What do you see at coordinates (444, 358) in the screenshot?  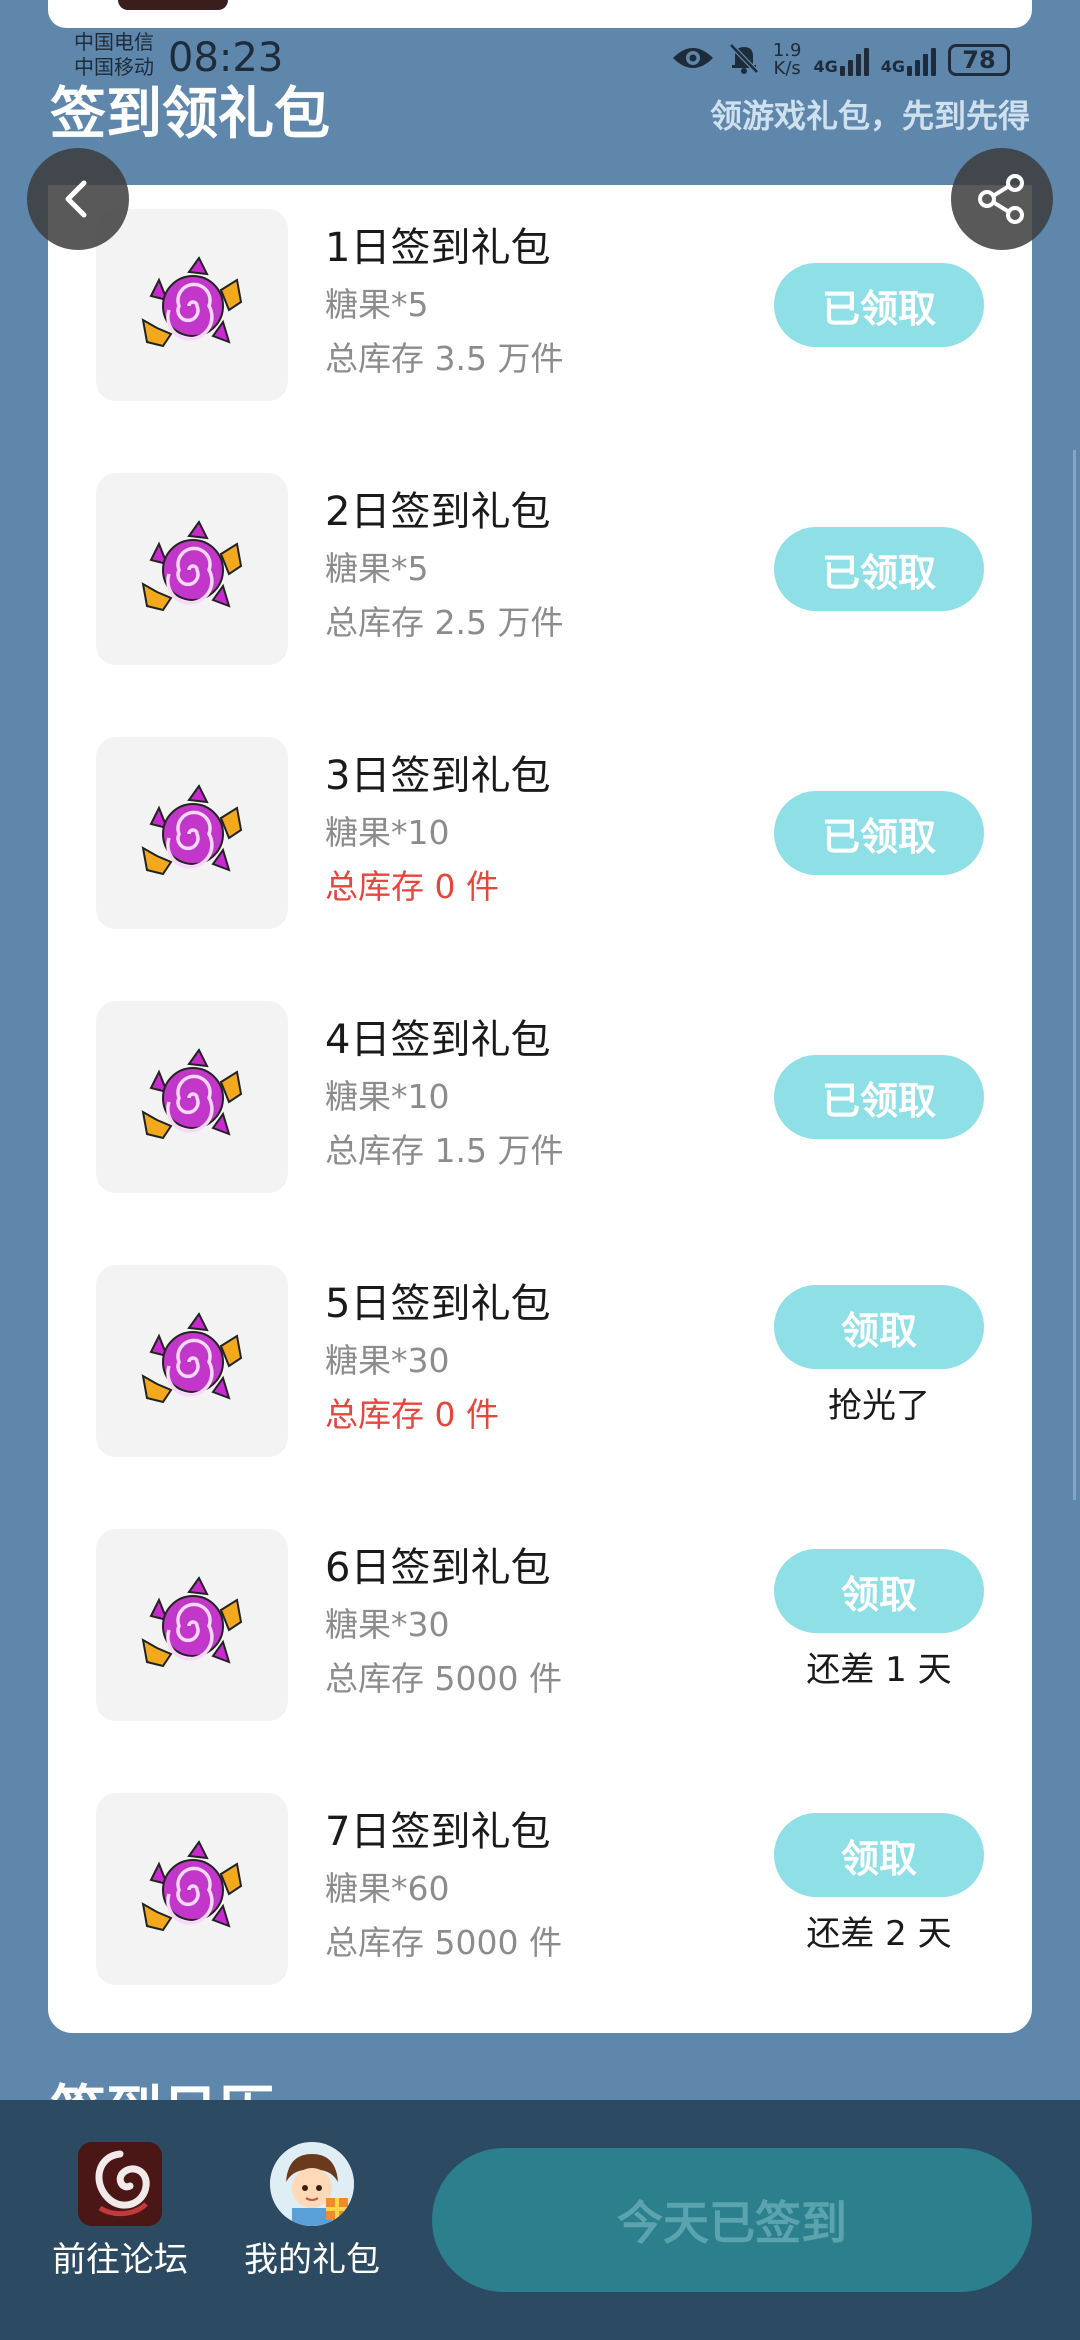 I see `reward-stock: 总库存 3.5 万件` at bounding box center [444, 358].